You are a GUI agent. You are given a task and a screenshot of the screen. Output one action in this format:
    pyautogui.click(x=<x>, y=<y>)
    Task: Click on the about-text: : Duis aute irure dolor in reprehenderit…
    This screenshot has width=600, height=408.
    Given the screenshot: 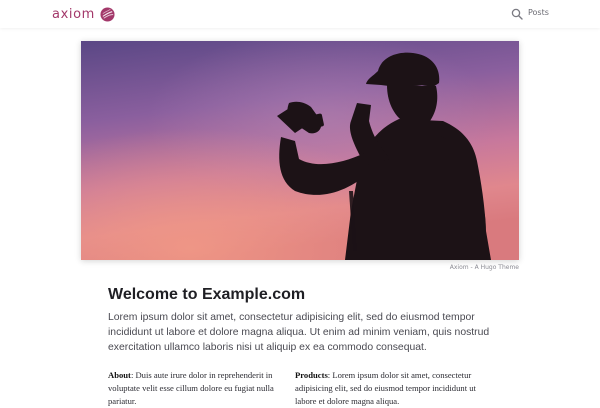 What is the action you would take?
    pyautogui.click(x=191, y=388)
    